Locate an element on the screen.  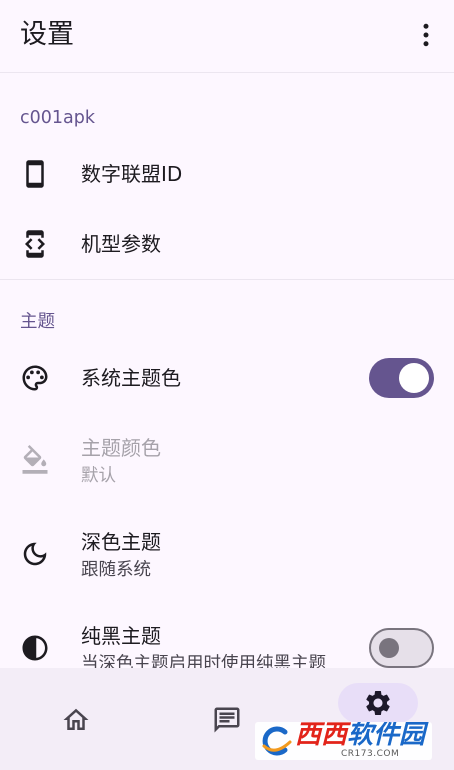
pref-device-params: 机型参数 is located at coordinates (227, 244).